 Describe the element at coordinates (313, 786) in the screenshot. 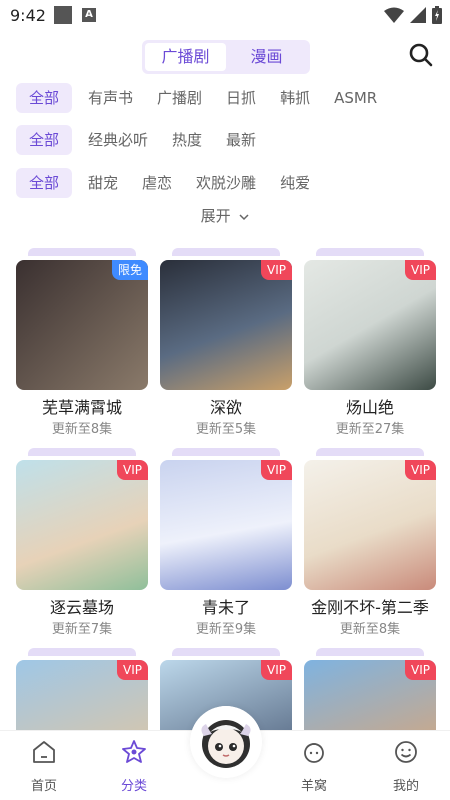

I see `nav-label: 羊窝` at that location.